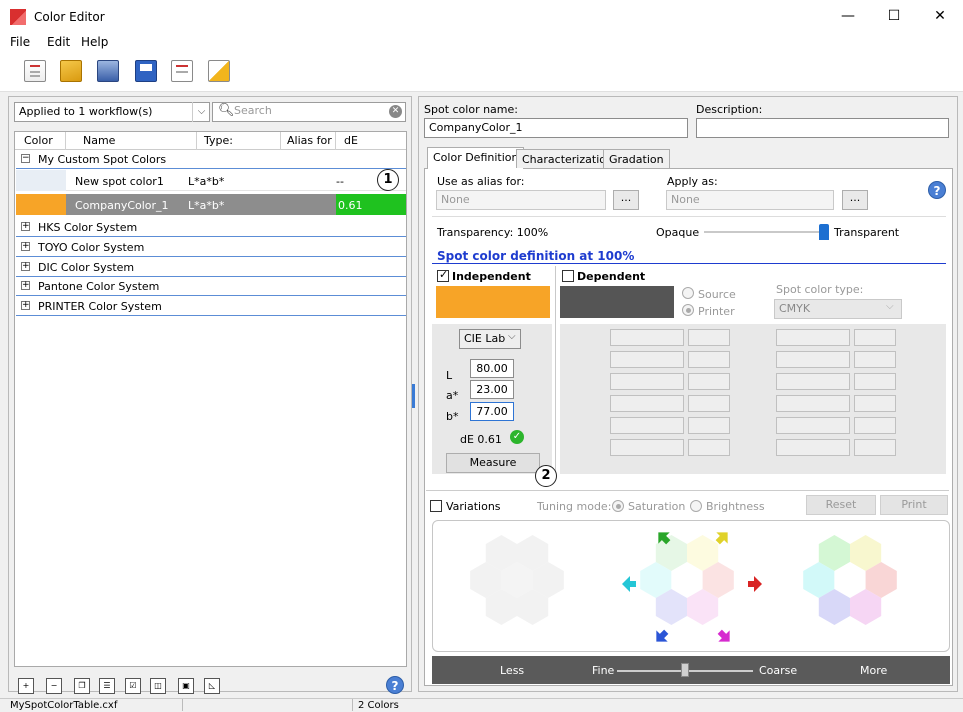 The image size is (963, 712). Describe the element at coordinates (218, 140) in the screenshot. I see `column-header-type: Type:` at that location.